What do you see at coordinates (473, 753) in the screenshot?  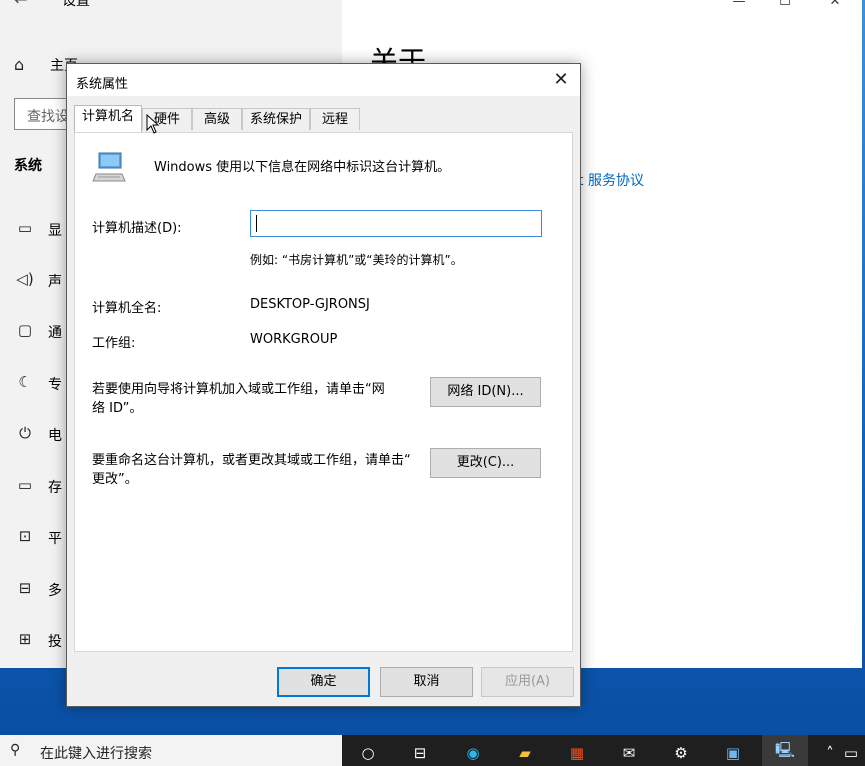 I see `edge-icon: ◉` at bounding box center [473, 753].